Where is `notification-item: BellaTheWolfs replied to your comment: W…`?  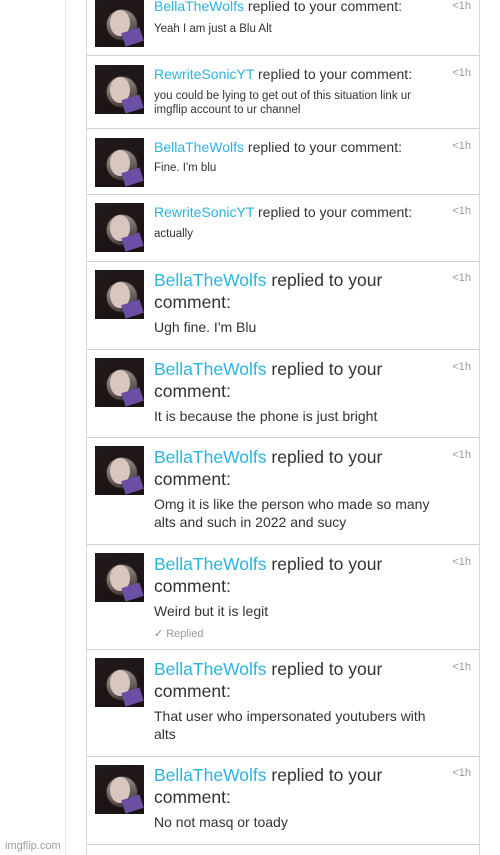
notification-item: BellaTheWolfs replied to your comment: W… is located at coordinates (283, 597).